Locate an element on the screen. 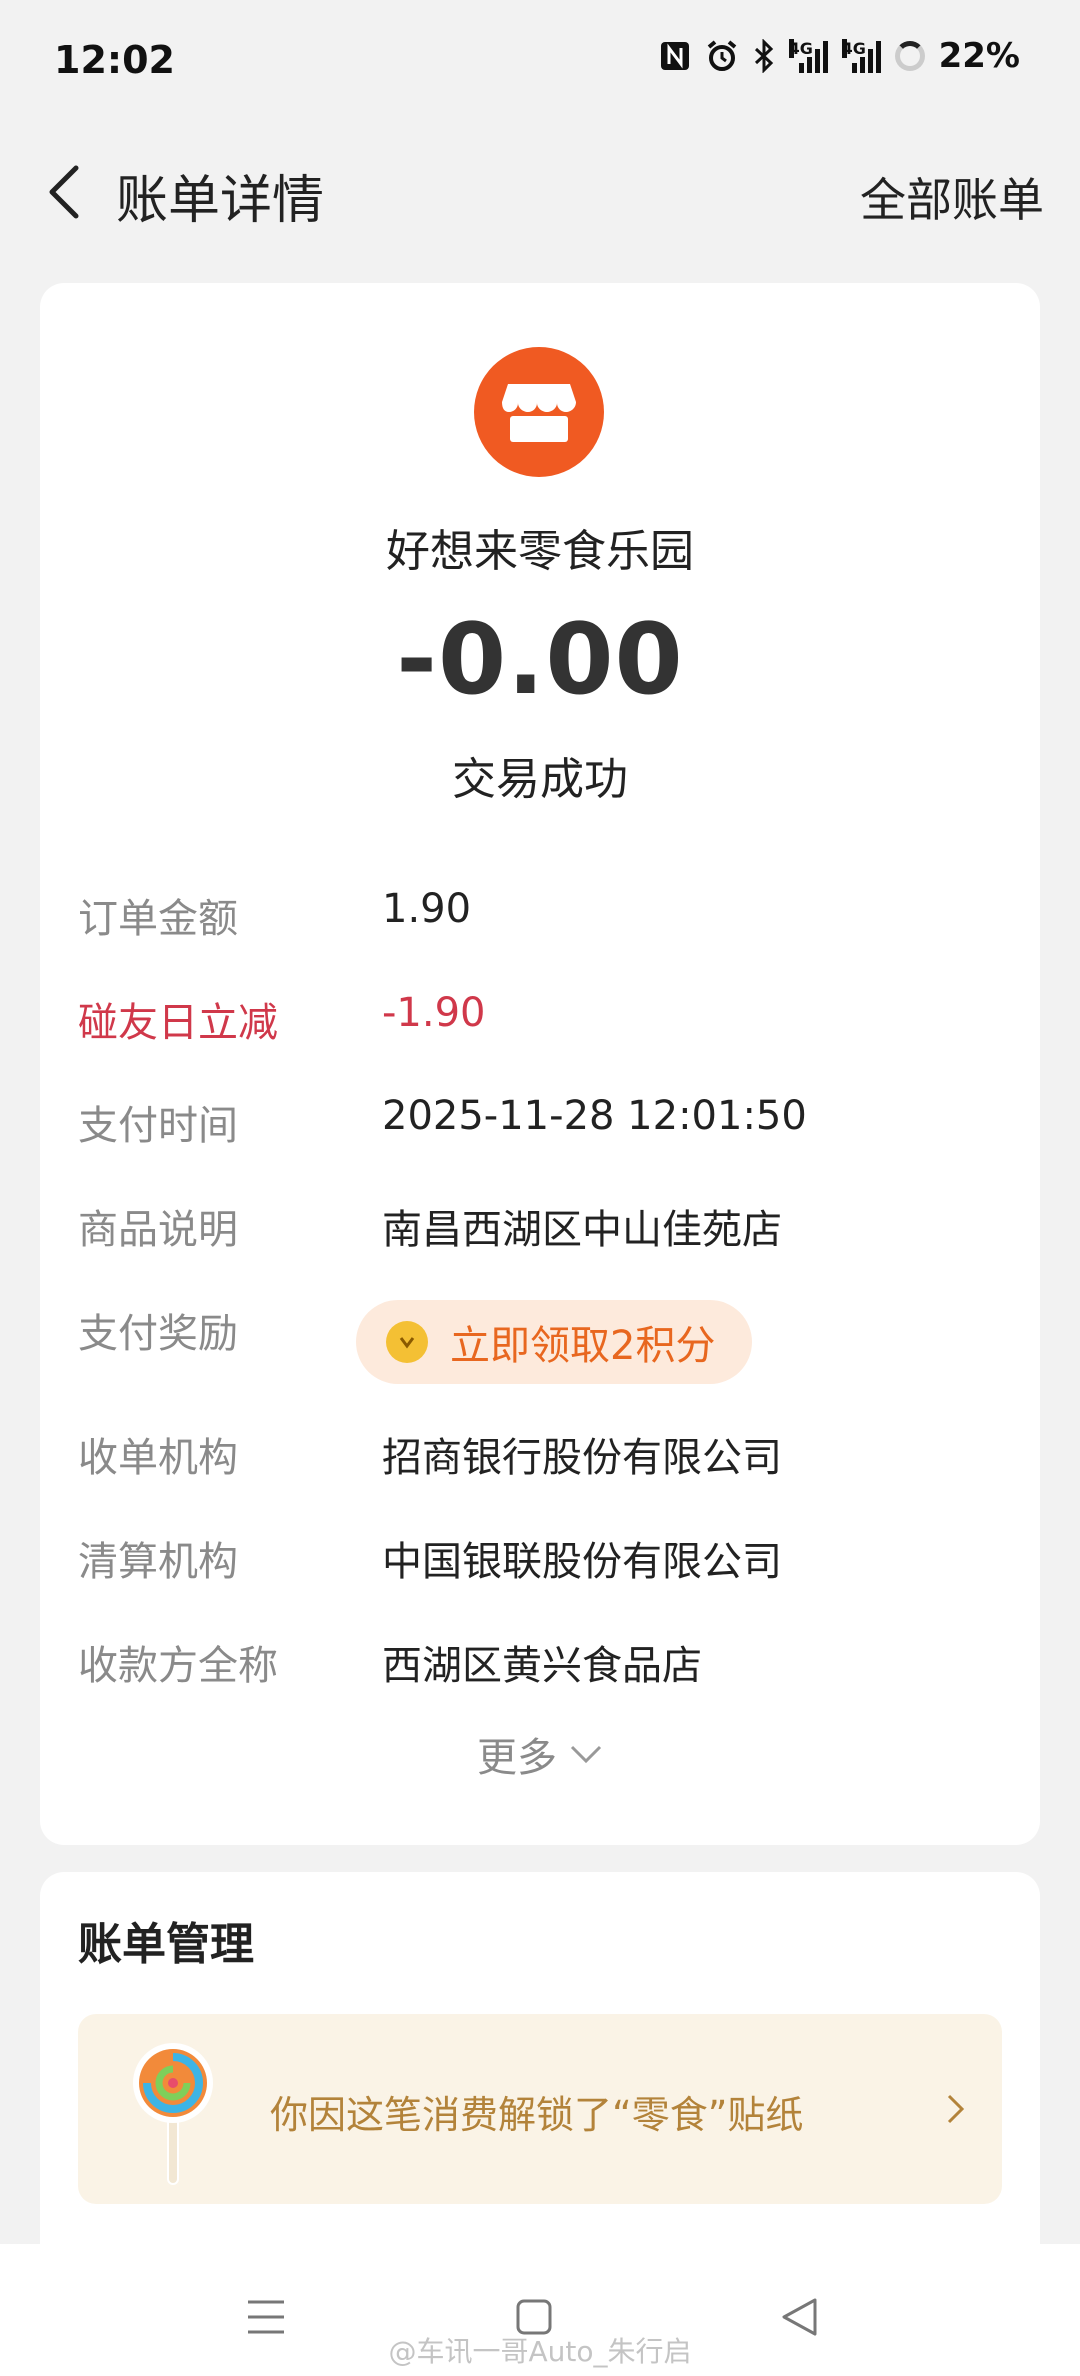  detail-row-pay-time: 支付时间 2025-11-28 12:01:50 is located at coordinates (538, 1123).